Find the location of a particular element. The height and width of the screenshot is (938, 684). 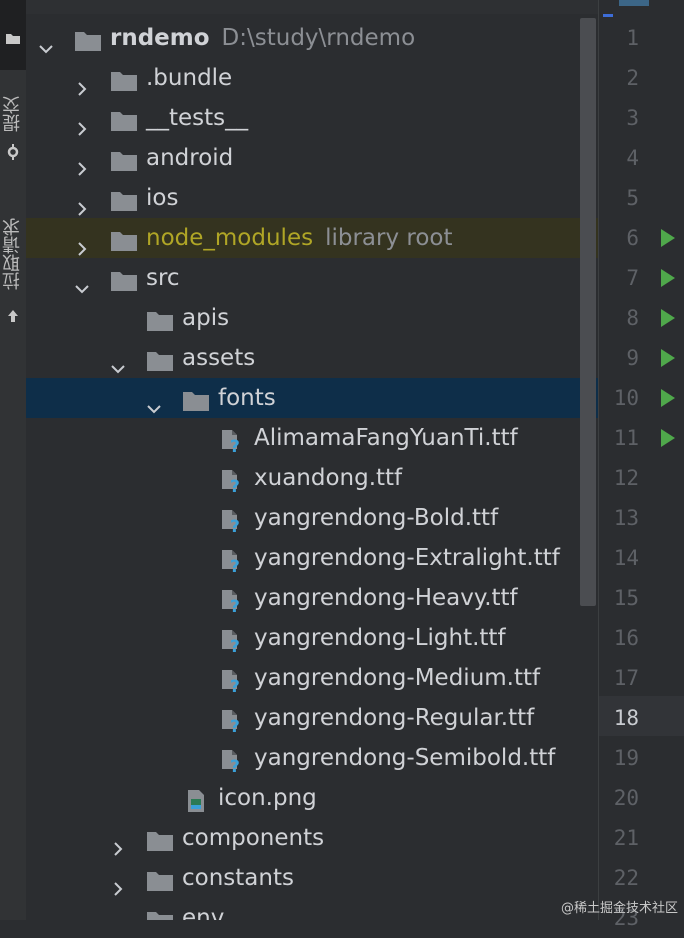

tree-row-components: components is located at coordinates (312, 838).